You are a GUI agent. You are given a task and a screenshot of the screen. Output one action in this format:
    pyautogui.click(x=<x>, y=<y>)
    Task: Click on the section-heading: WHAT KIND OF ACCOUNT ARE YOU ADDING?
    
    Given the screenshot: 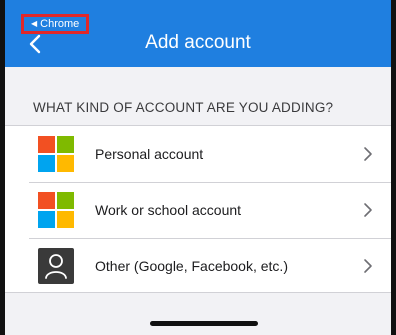 What is the action you would take?
    pyautogui.click(x=183, y=107)
    